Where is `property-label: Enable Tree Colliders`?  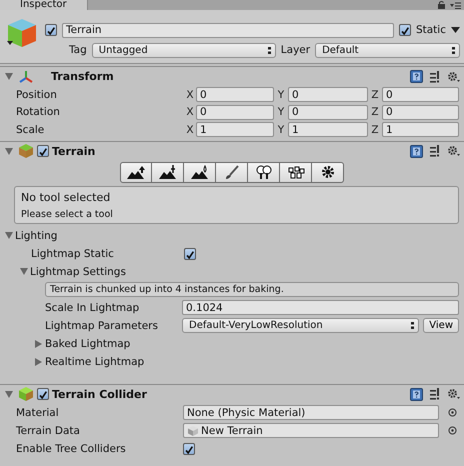 property-label: Enable Tree Colliders is located at coordinates (71, 448).